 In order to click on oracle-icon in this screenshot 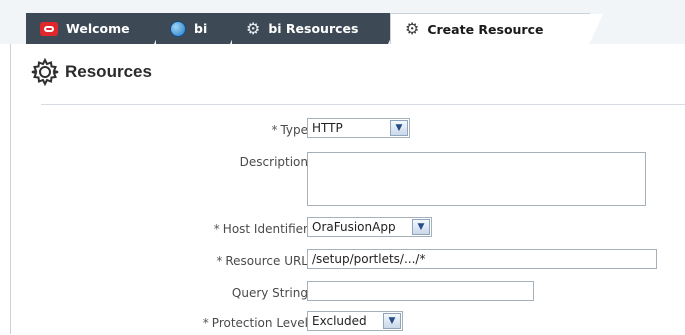, I will do `click(49, 28)`.